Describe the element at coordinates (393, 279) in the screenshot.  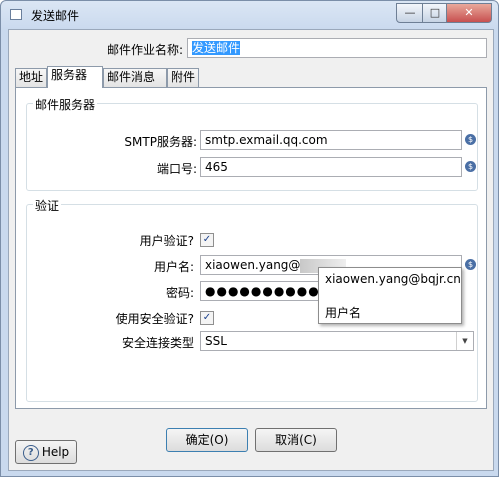
I see `tooltip-value: xiaowen.yang@bqjr.cn` at that location.